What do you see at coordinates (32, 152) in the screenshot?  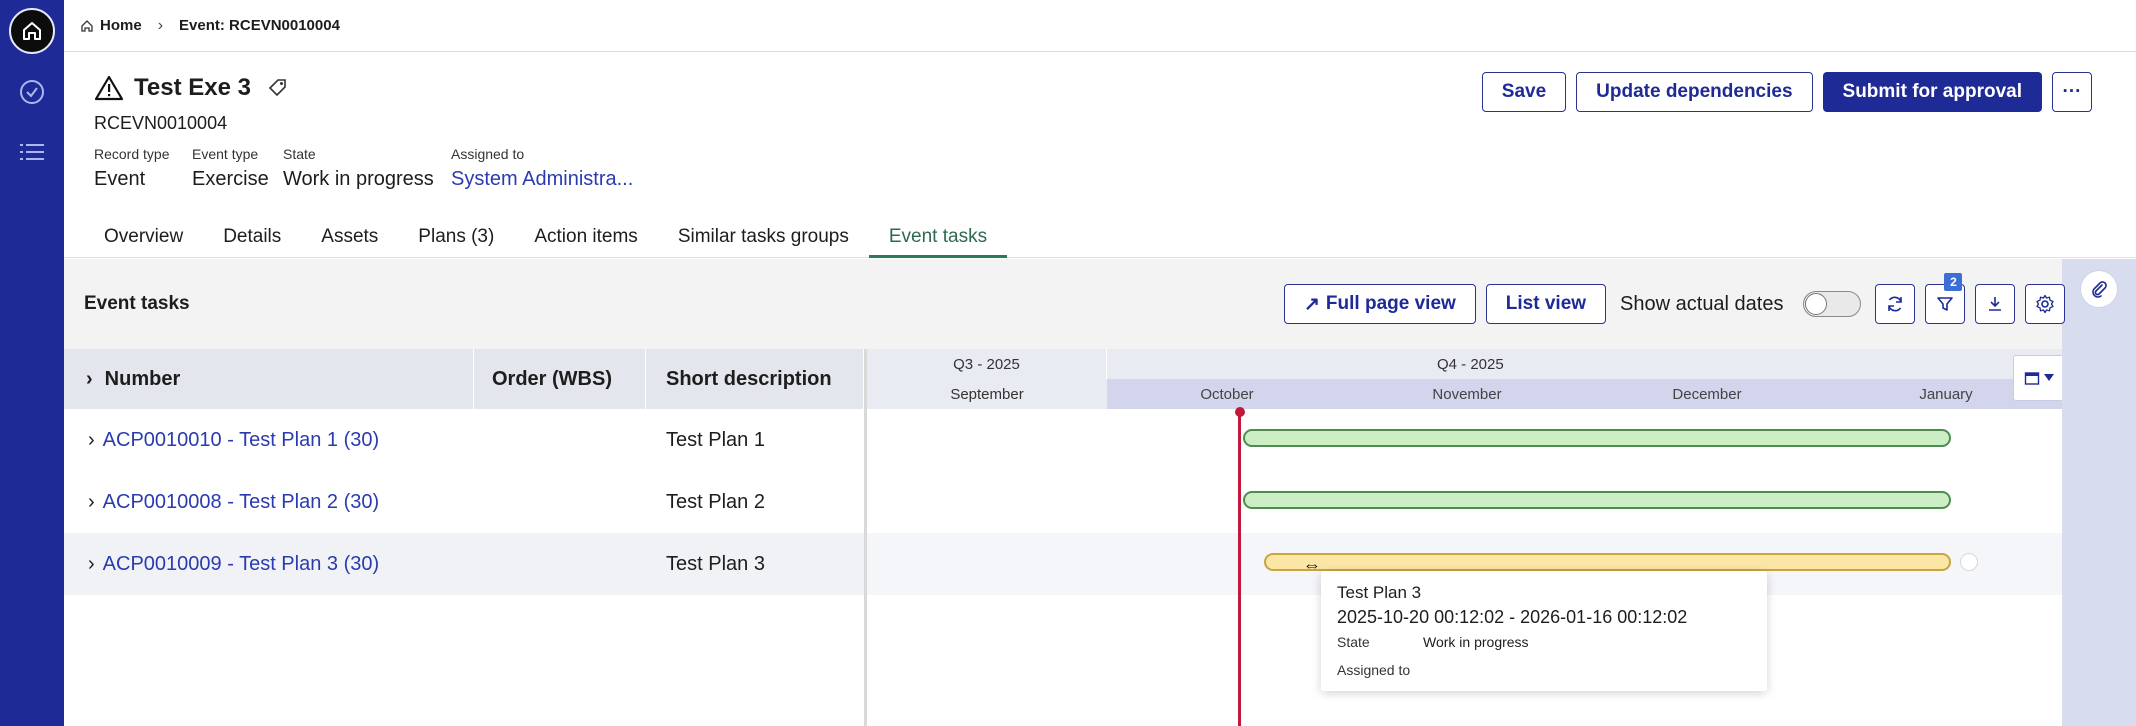 I see `list-icon` at bounding box center [32, 152].